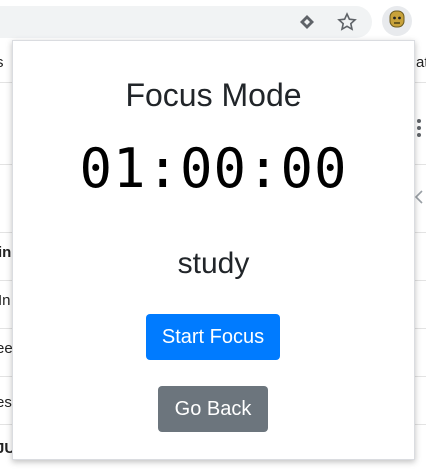 The width and height of the screenshot is (426, 471). Describe the element at coordinates (347, 22) in the screenshot. I see `bookmark-star-icon` at that location.